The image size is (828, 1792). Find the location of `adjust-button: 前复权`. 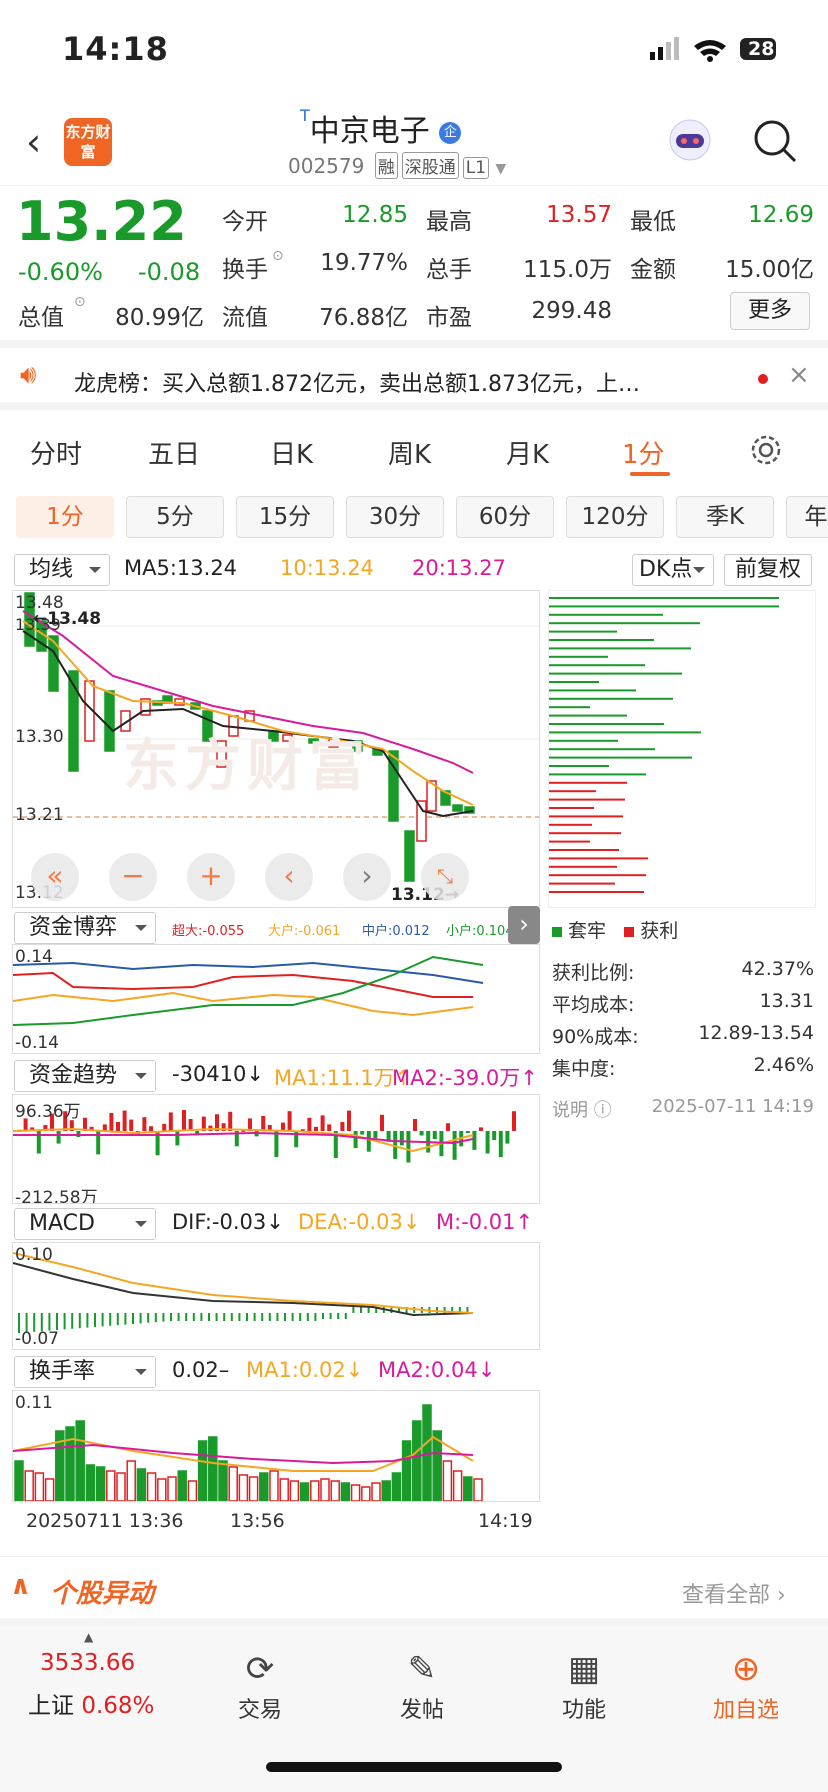

adjust-button: 前复权 is located at coordinates (768, 570).